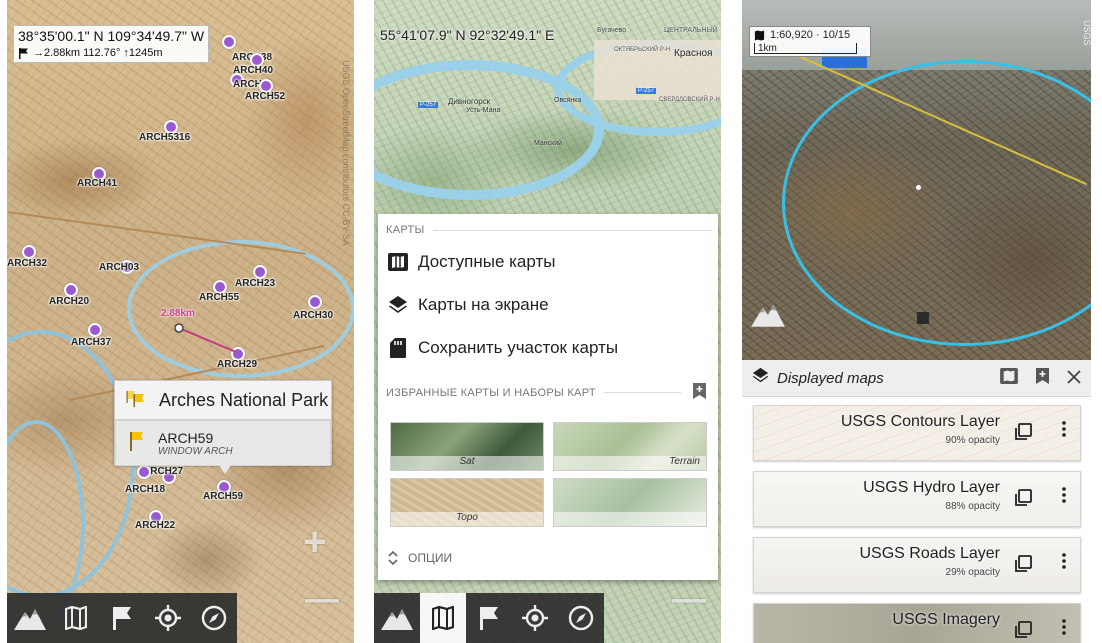 This screenshot has width=1102, height=643. What do you see at coordinates (483, 110) in the screenshot?
I see `map-place-label: Усть-Мана` at bounding box center [483, 110].